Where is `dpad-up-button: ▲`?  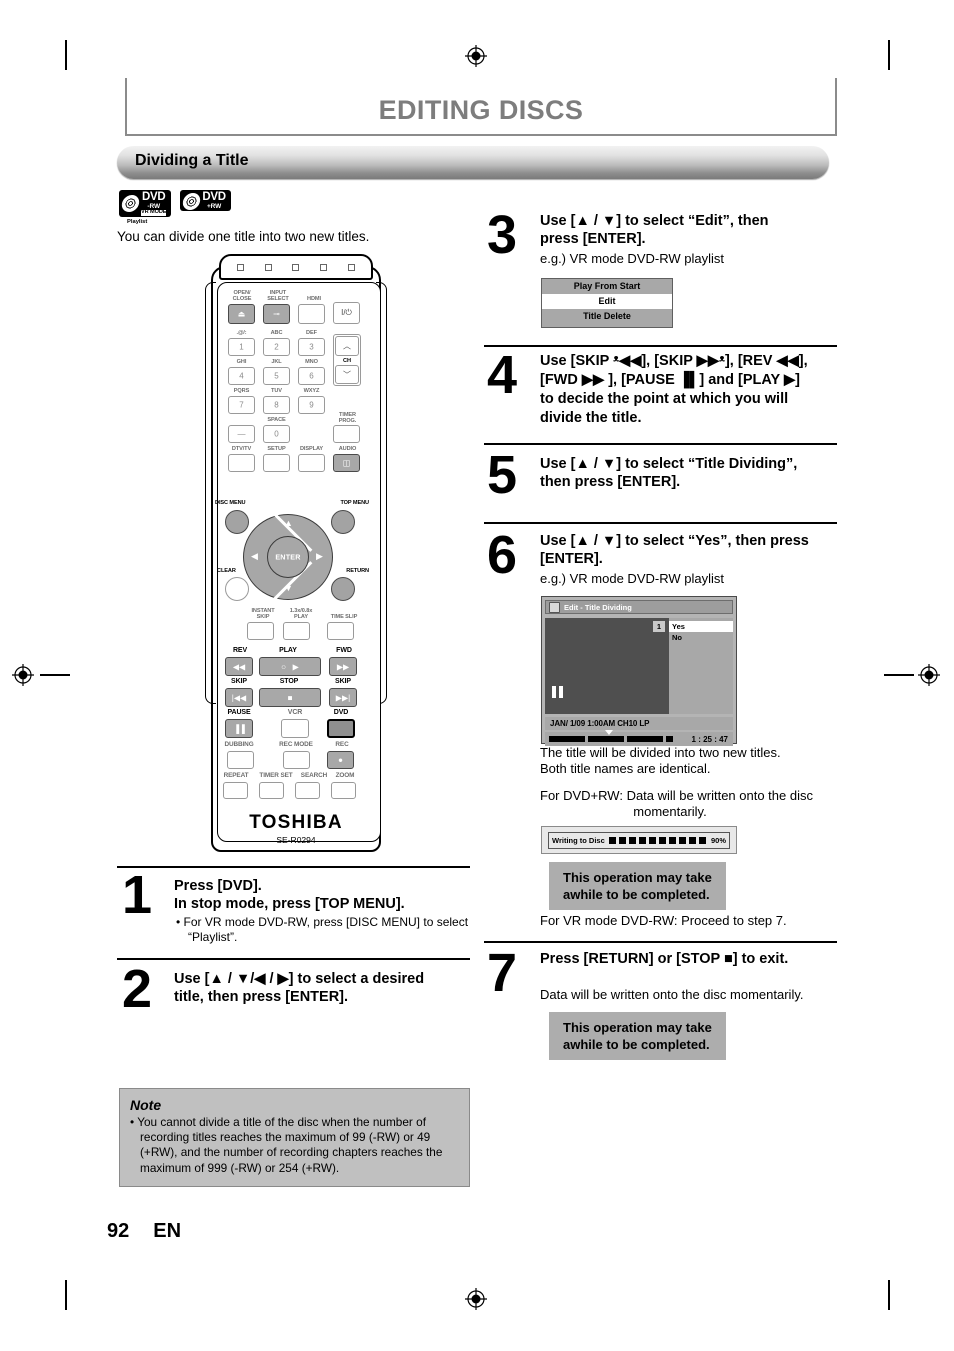 dpad-up-button: ▲ is located at coordinates (288, 523).